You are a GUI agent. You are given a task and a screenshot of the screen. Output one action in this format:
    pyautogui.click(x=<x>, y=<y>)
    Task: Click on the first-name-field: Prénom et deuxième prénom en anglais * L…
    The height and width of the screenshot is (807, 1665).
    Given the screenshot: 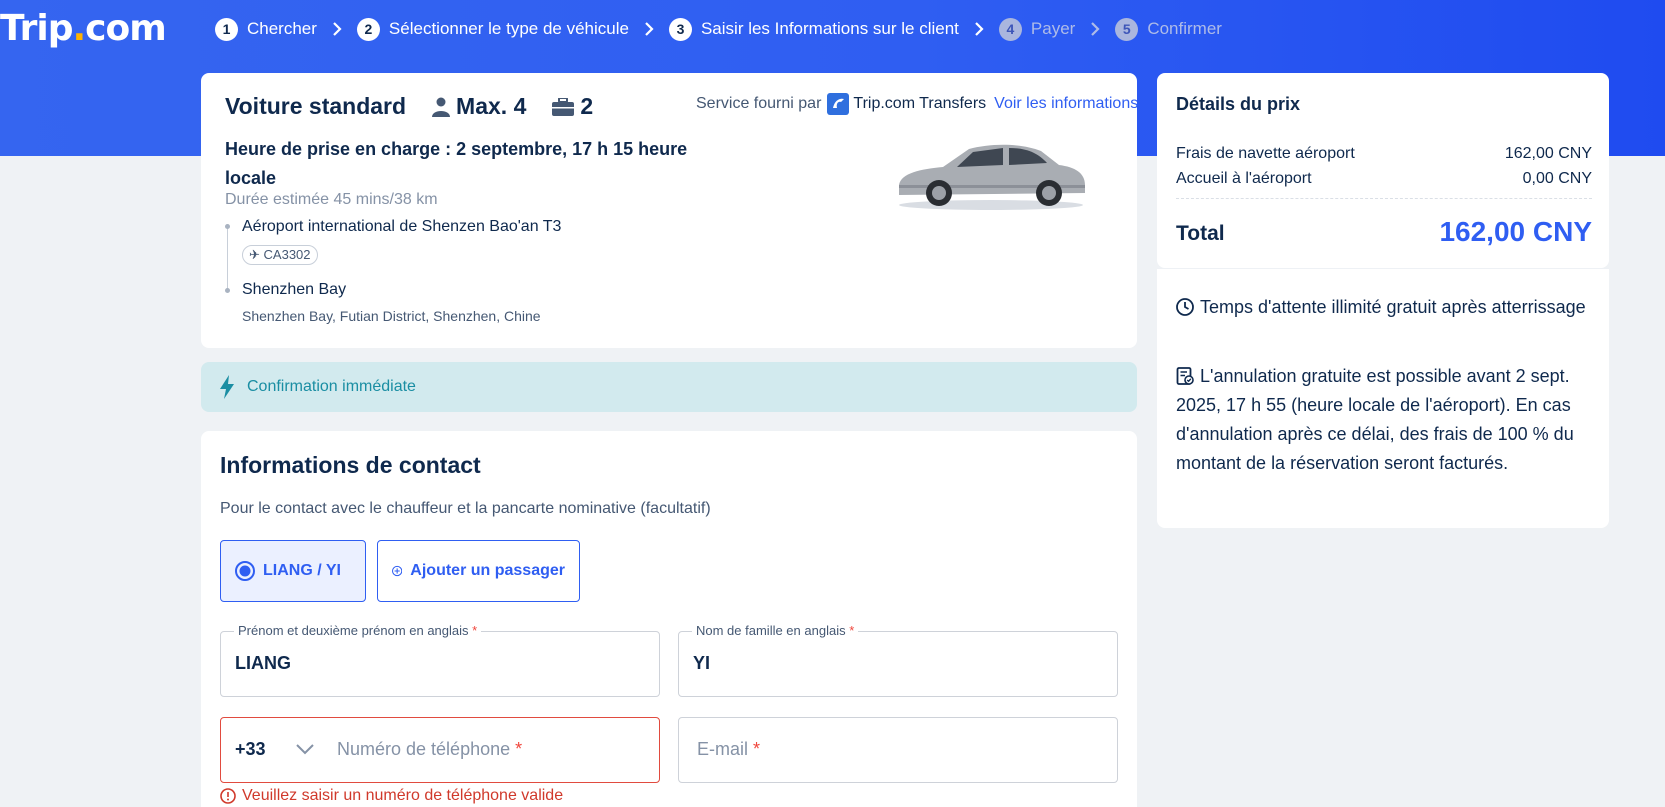 What is the action you would take?
    pyautogui.click(x=440, y=660)
    